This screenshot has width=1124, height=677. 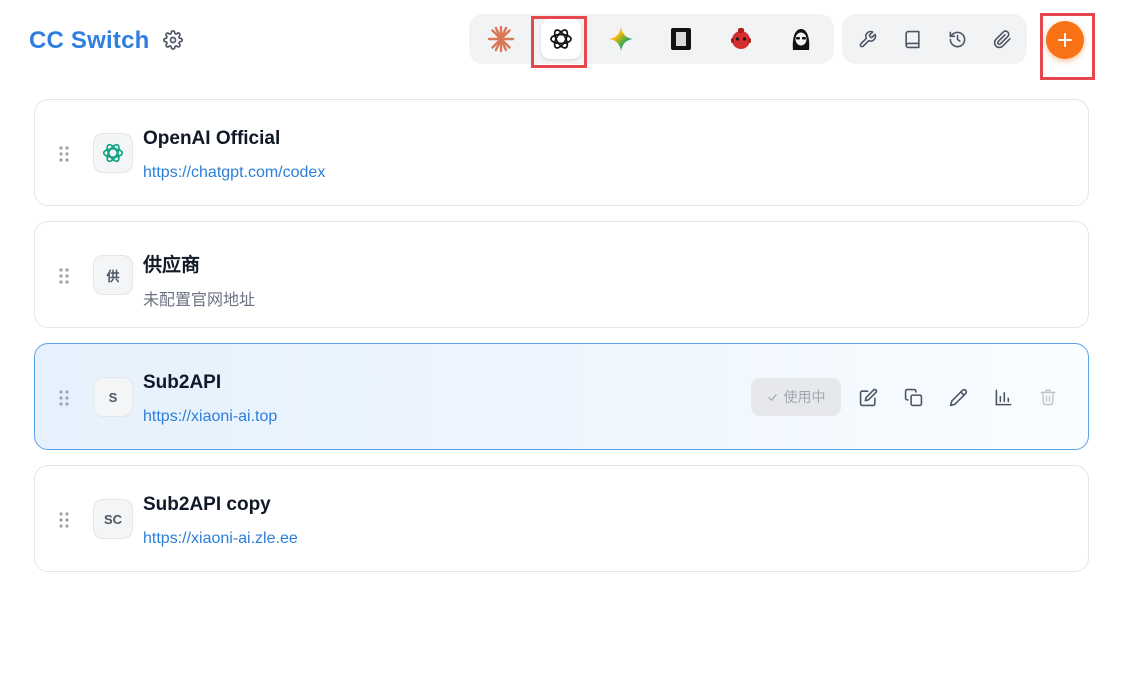 I want to click on duplicate-icon, so click(x=913, y=397).